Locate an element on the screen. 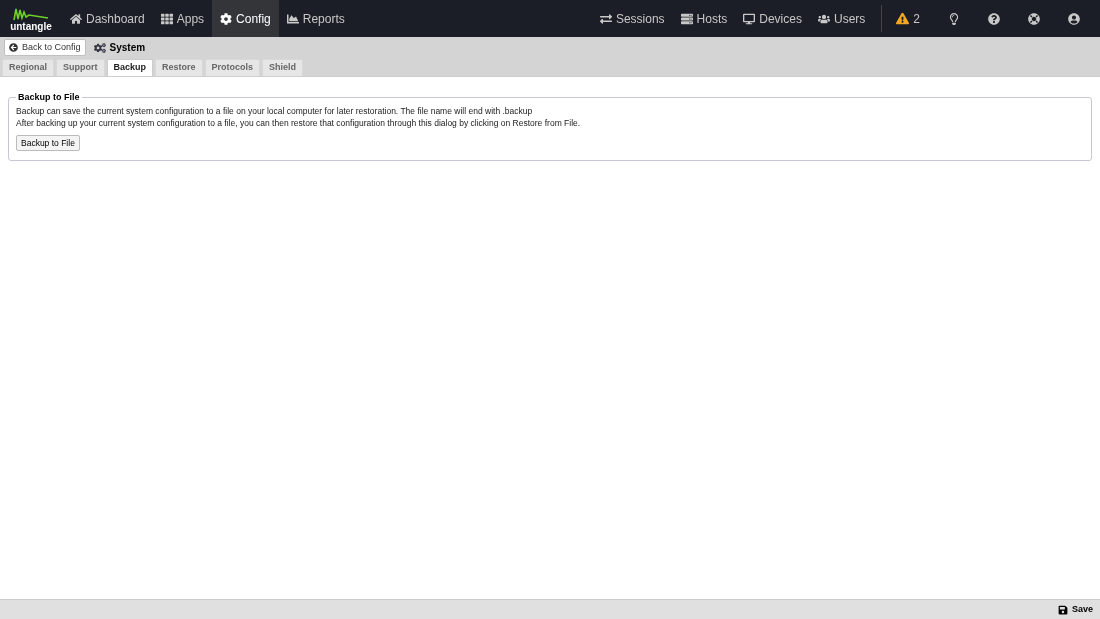 The width and height of the screenshot is (1100, 619). grid-icon is located at coordinates (166, 18).